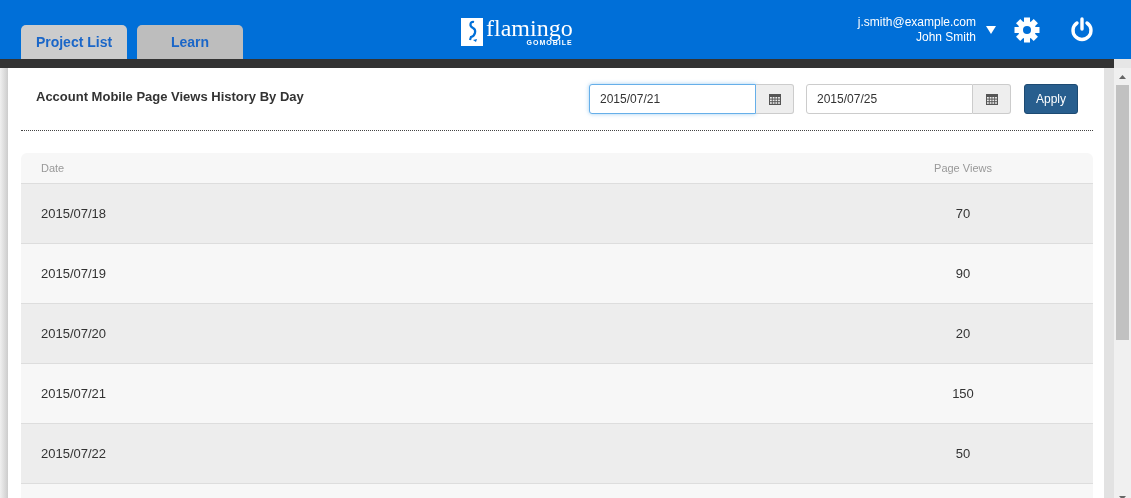 This screenshot has width=1131, height=498. Describe the element at coordinates (1082, 29) in the screenshot. I see `power-icon` at that location.